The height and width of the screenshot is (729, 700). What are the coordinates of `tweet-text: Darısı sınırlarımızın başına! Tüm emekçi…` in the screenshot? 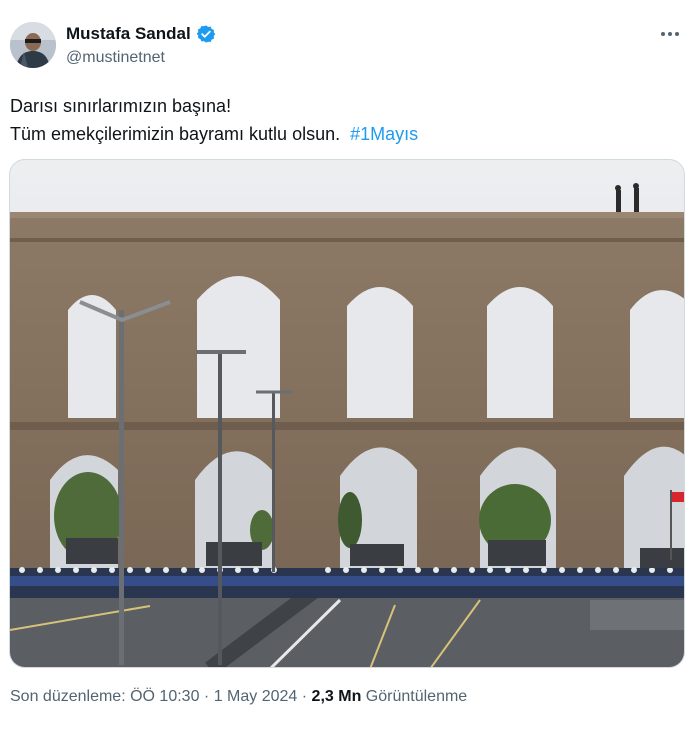 It's located at (214, 120).